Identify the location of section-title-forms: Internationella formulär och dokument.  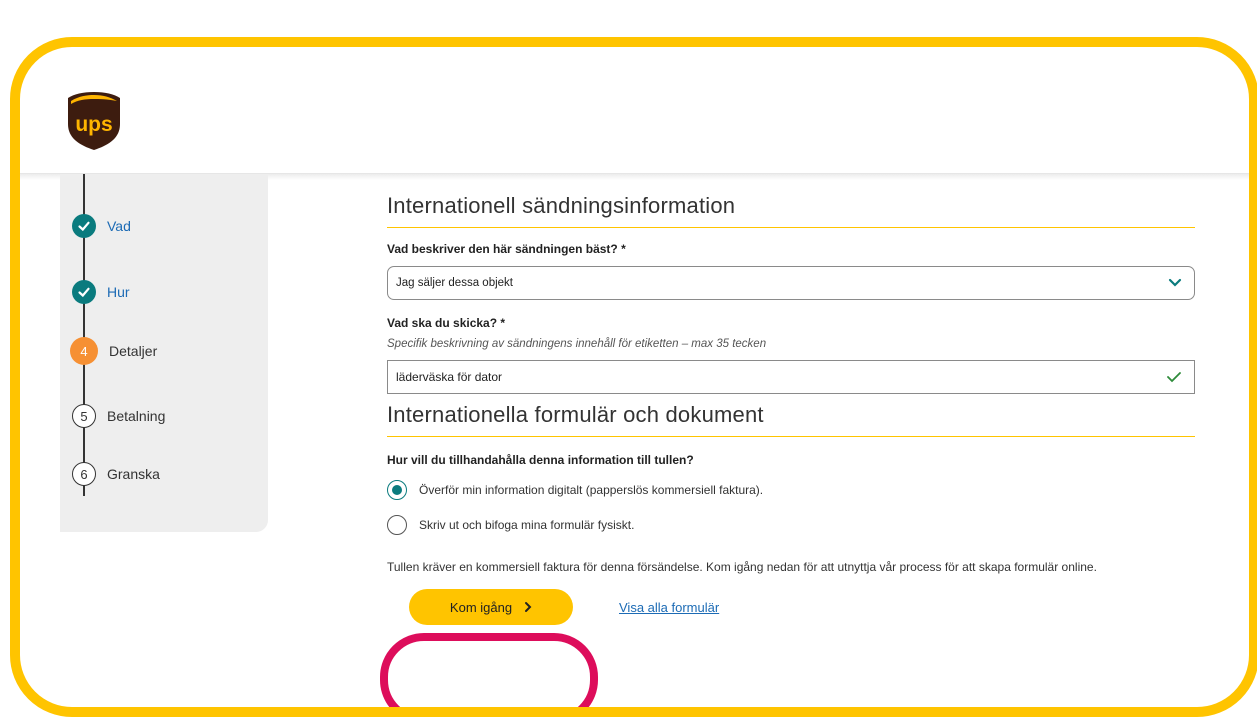
(791, 419).